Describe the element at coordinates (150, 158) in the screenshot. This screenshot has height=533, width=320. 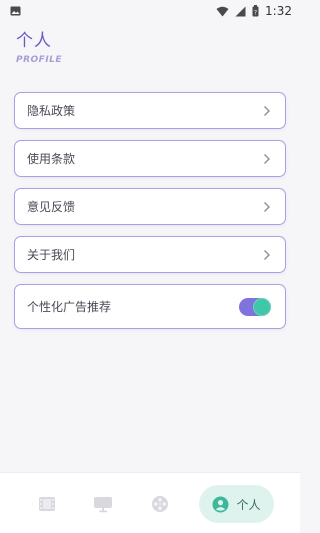
I see `menu-item-terms-of-use: 使用条款` at that location.